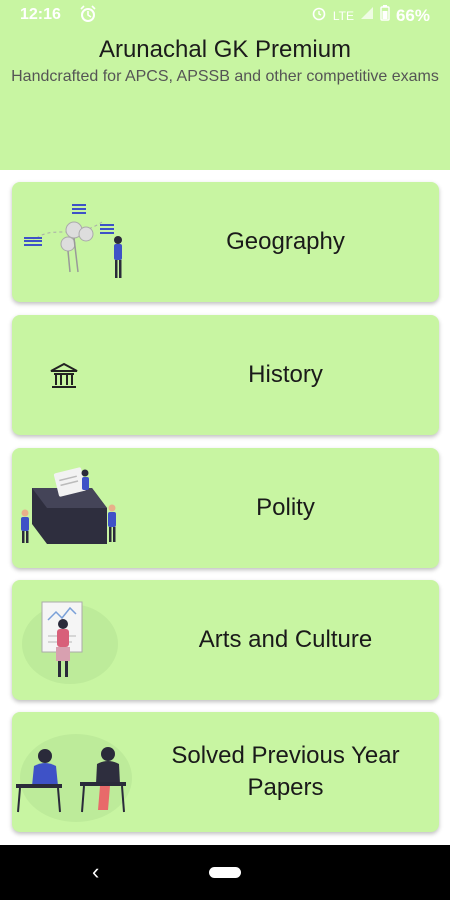  I want to click on category-label: Geography, so click(285, 241).